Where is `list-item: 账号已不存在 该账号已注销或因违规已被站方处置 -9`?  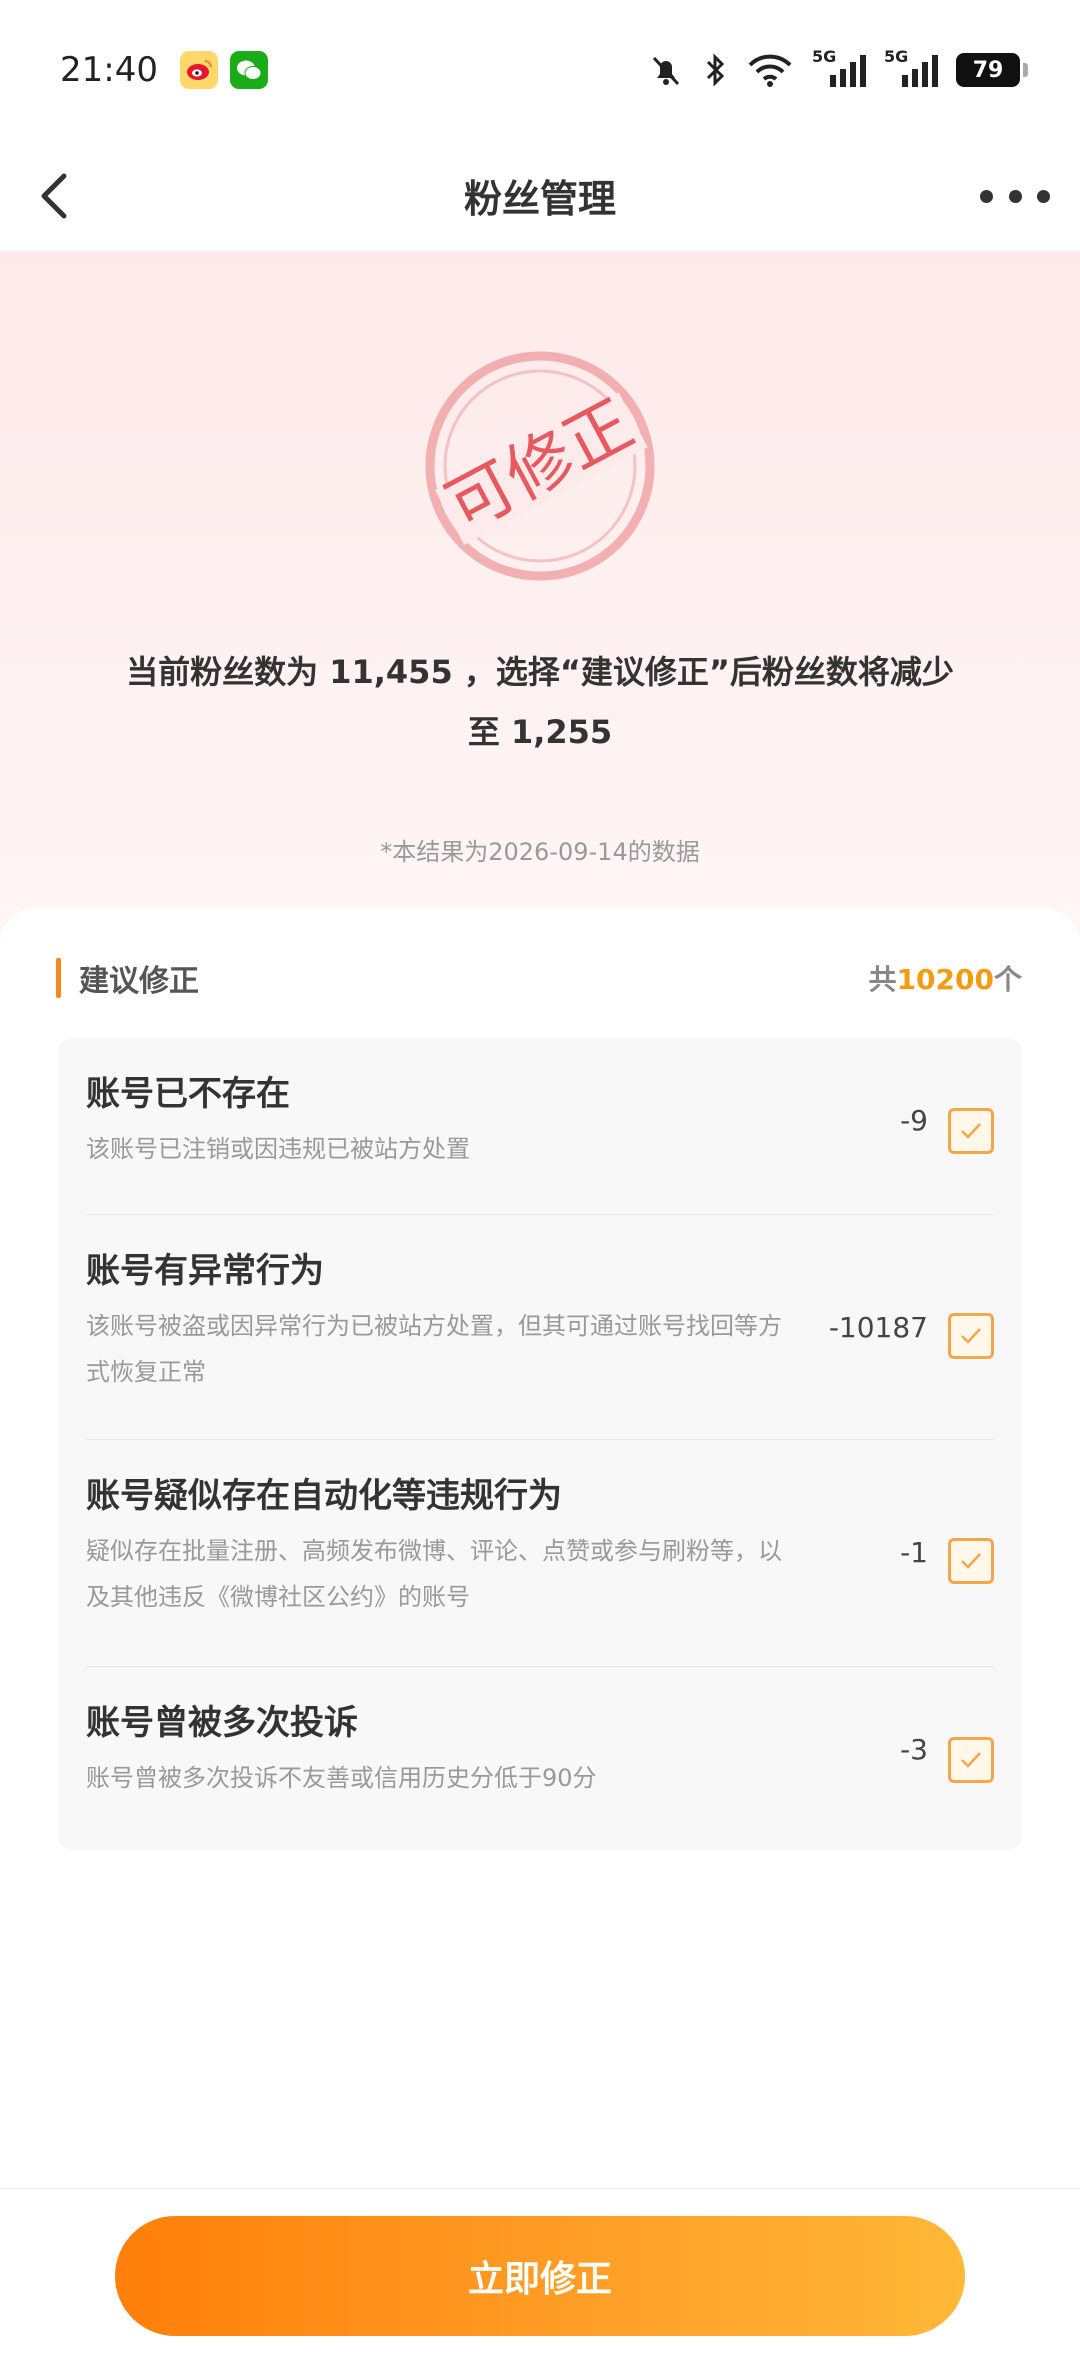
list-item: 账号已不存在 该账号已注销或因违规已被站方处置 -9 is located at coordinates (540, 1126).